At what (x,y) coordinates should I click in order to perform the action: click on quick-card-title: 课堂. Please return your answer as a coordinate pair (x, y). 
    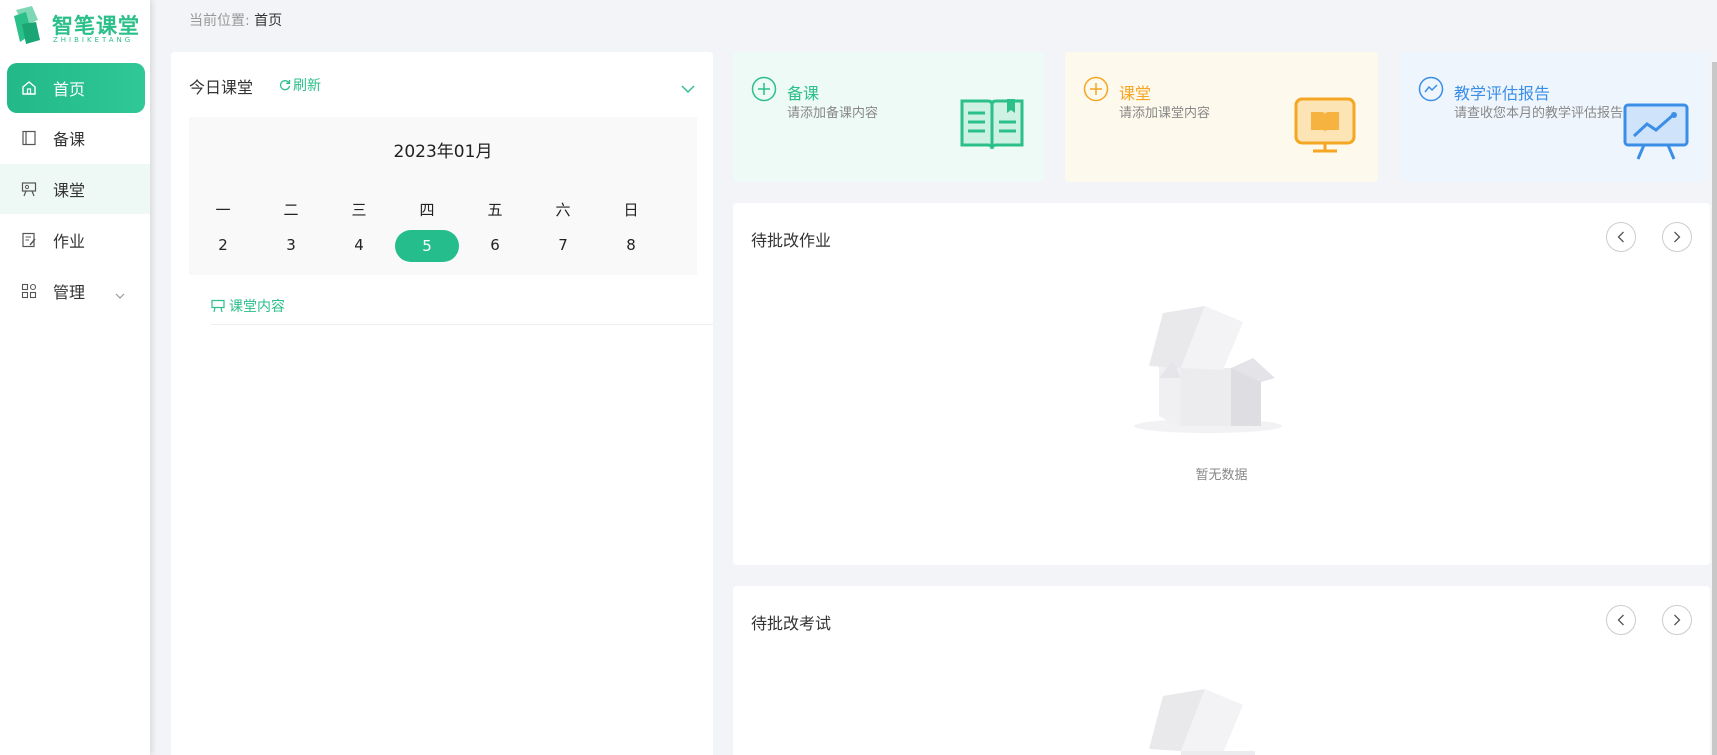
    Looking at the image, I should click on (1135, 93).